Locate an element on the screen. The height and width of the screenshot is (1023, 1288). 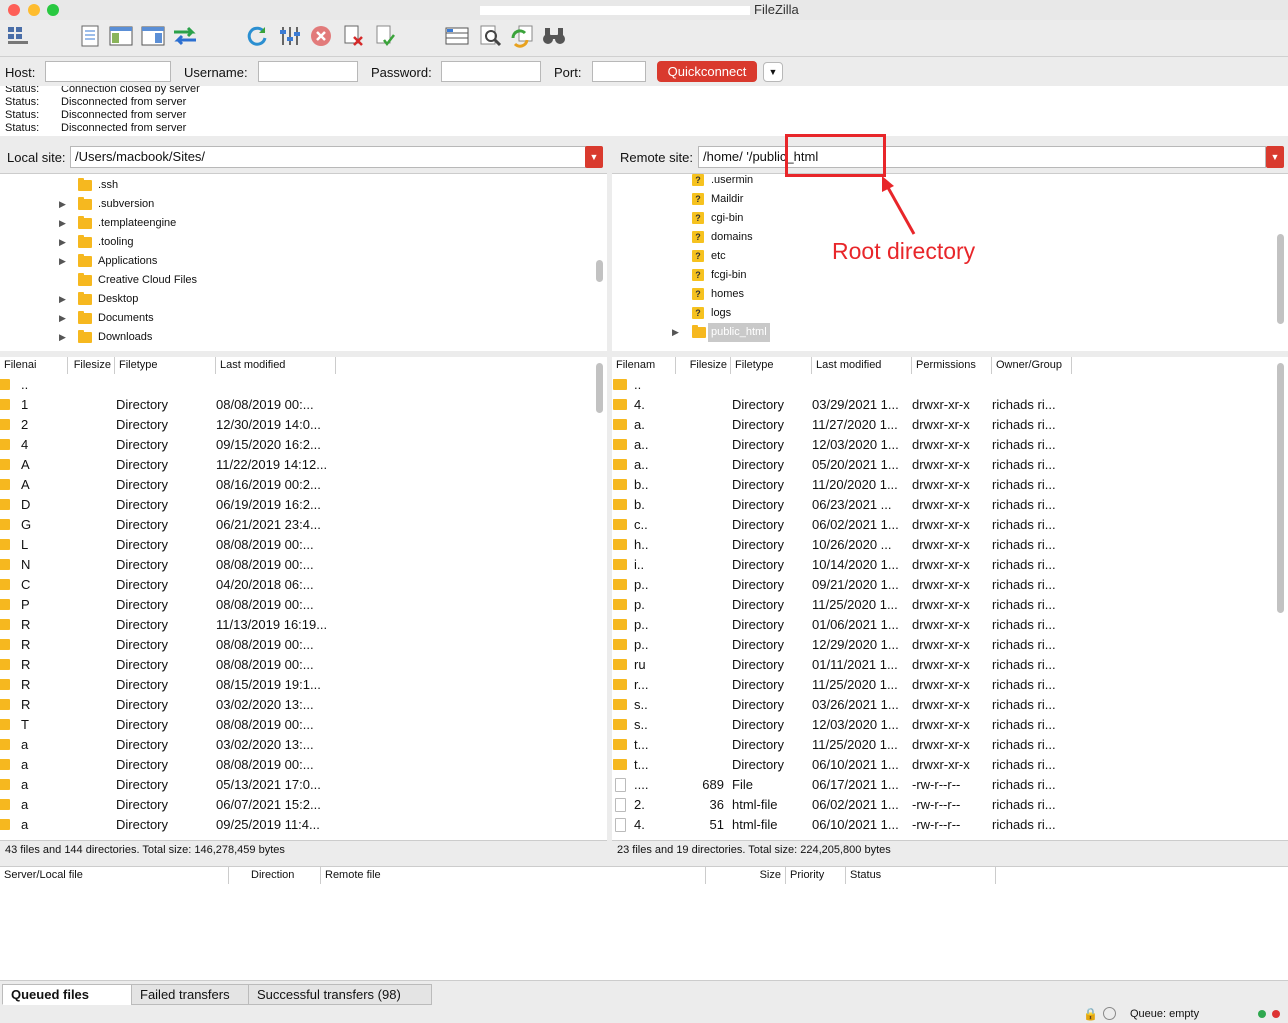
tree-item: ▶ .templateengine is located at coordinates (295, 223).